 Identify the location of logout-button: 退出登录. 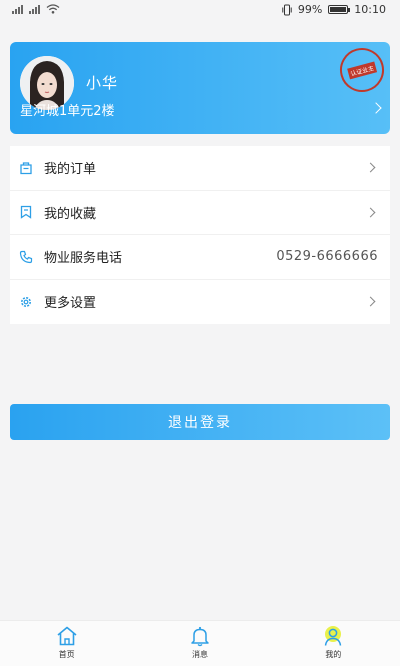
(200, 422).